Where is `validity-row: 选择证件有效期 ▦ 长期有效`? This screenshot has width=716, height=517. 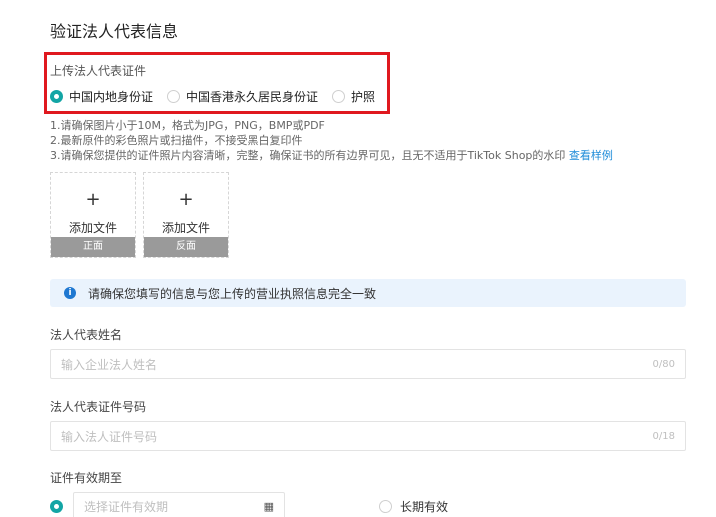 validity-row: 选择证件有效期 ▦ 长期有效 is located at coordinates (249, 504).